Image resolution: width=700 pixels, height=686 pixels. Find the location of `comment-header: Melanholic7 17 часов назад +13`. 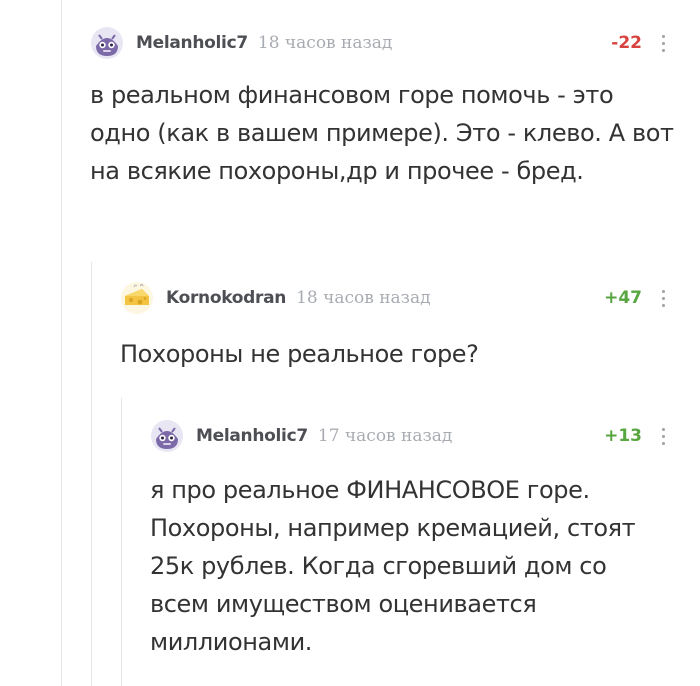

comment-header: Melanholic7 17 часов назад +13 is located at coordinates (410, 436).